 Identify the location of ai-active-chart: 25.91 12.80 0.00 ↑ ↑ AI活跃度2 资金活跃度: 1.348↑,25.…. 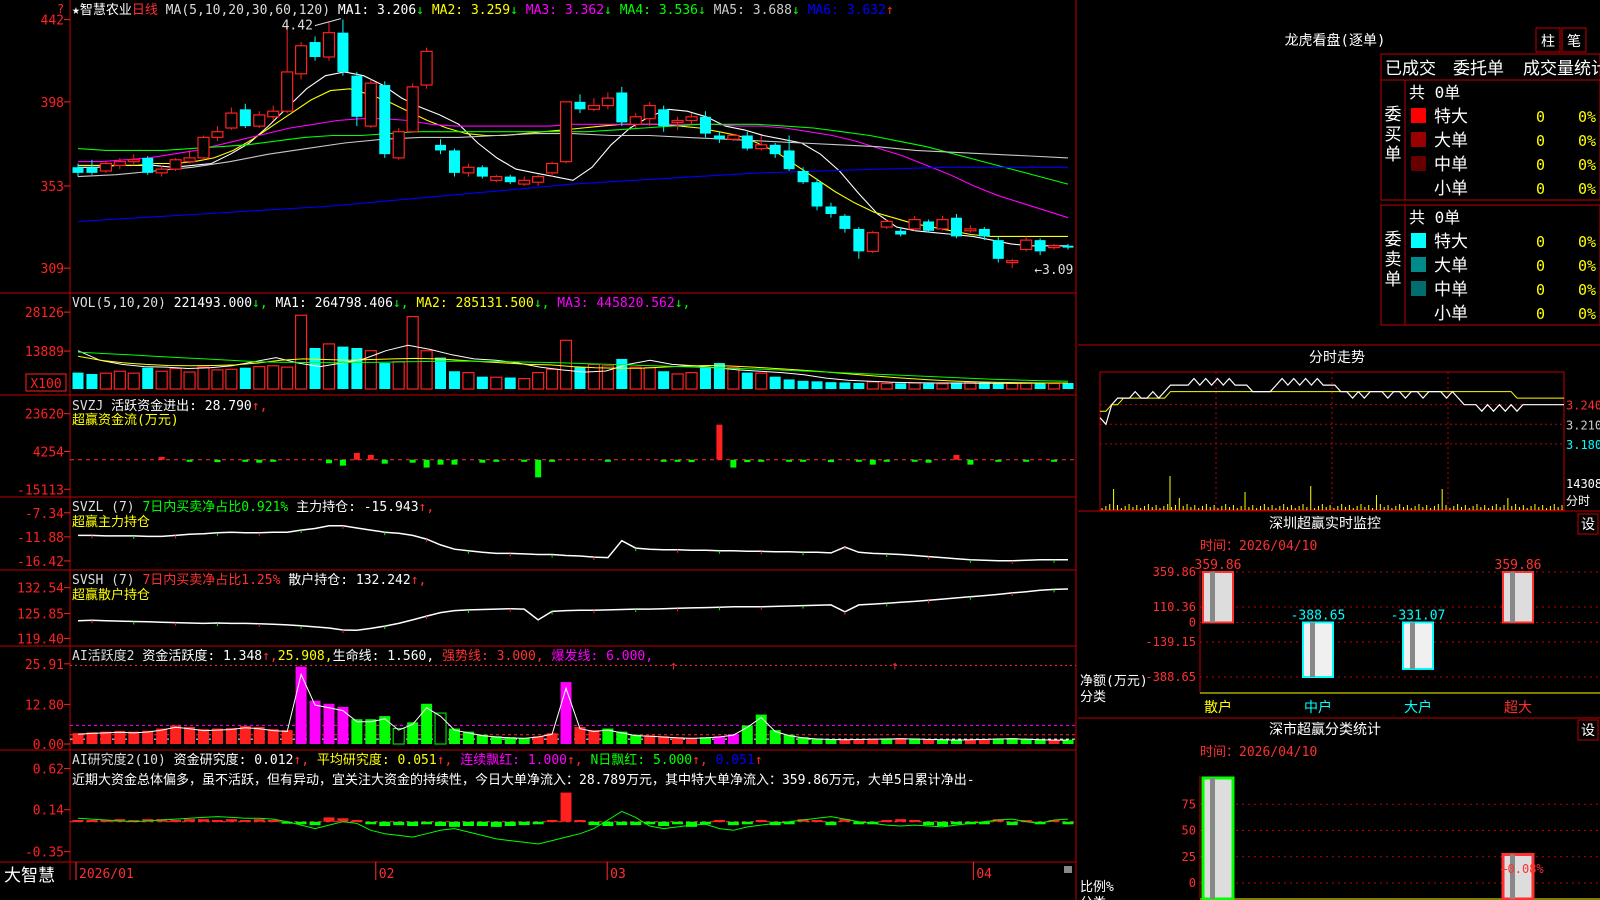
(550, 700).